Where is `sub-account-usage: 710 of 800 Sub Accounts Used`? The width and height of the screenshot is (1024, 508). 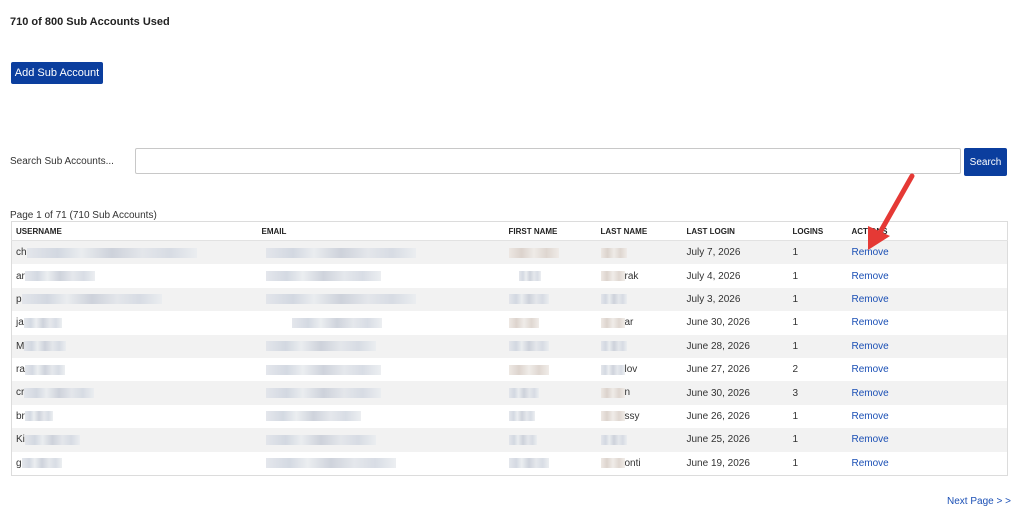 sub-account-usage: 710 of 800 Sub Accounts Used is located at coordinates (90, 22).